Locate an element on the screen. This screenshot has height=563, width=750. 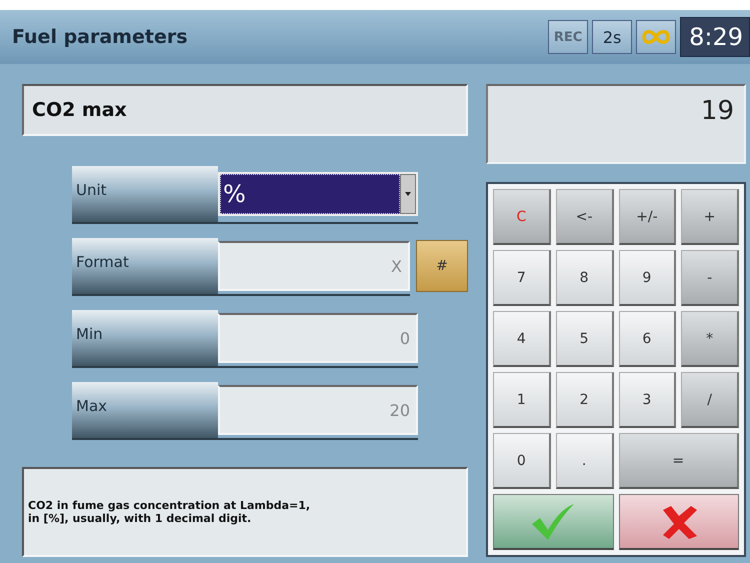
description-text: CO2 in fume gas concentration at Lambda=1, in [%], usually, with 1 decimal digit. is located at coordinates (245, 512).